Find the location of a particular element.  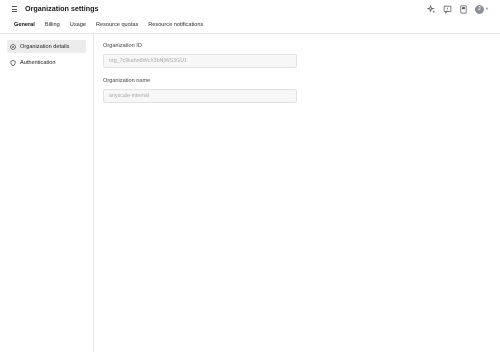

org-id-field: org_7c9kahn8WcX3bNjWS3GU1 is located at coordinates (200, 61).